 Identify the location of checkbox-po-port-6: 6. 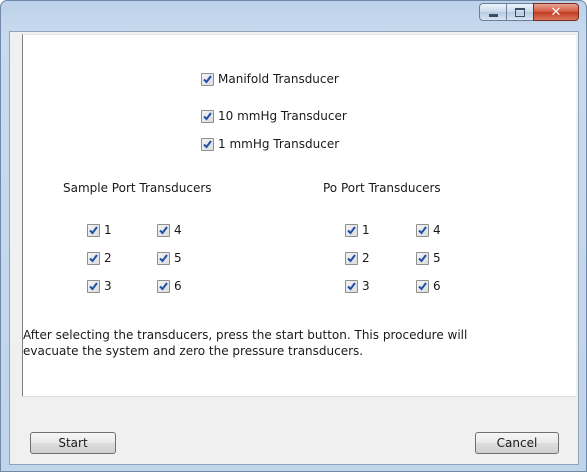
(428, 286).